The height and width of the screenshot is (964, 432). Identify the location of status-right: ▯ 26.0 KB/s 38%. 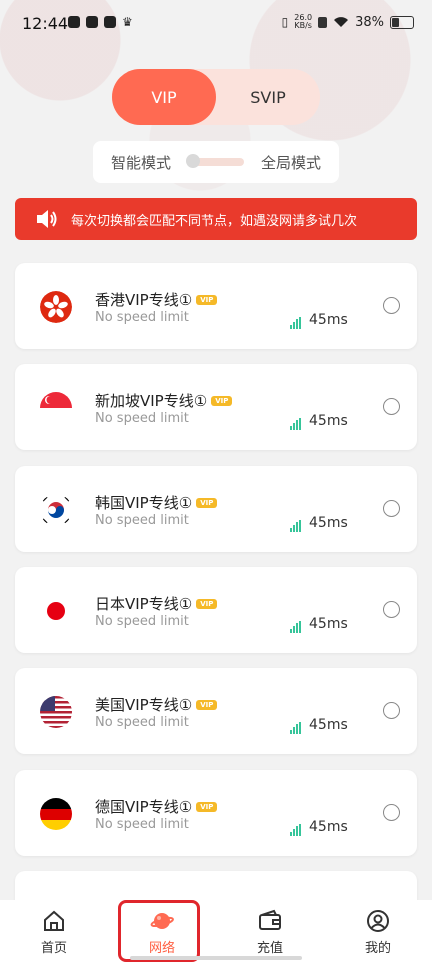
(348, 22).